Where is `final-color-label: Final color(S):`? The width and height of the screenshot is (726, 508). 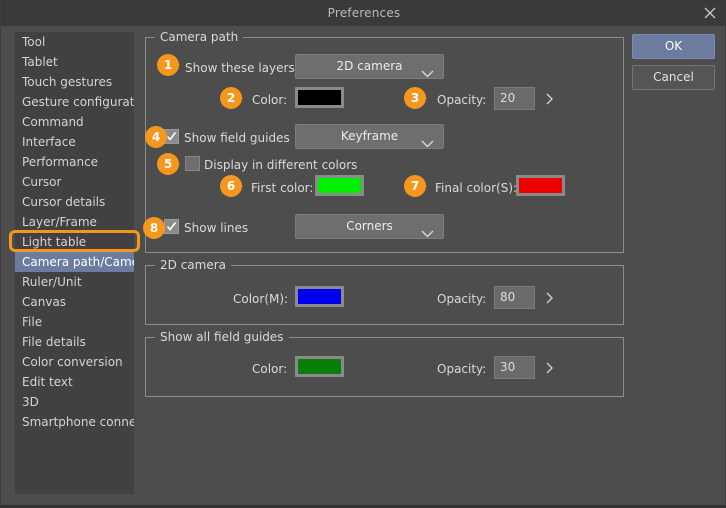
final-color-label: Final color(S): is located at coordinates (476, 188).